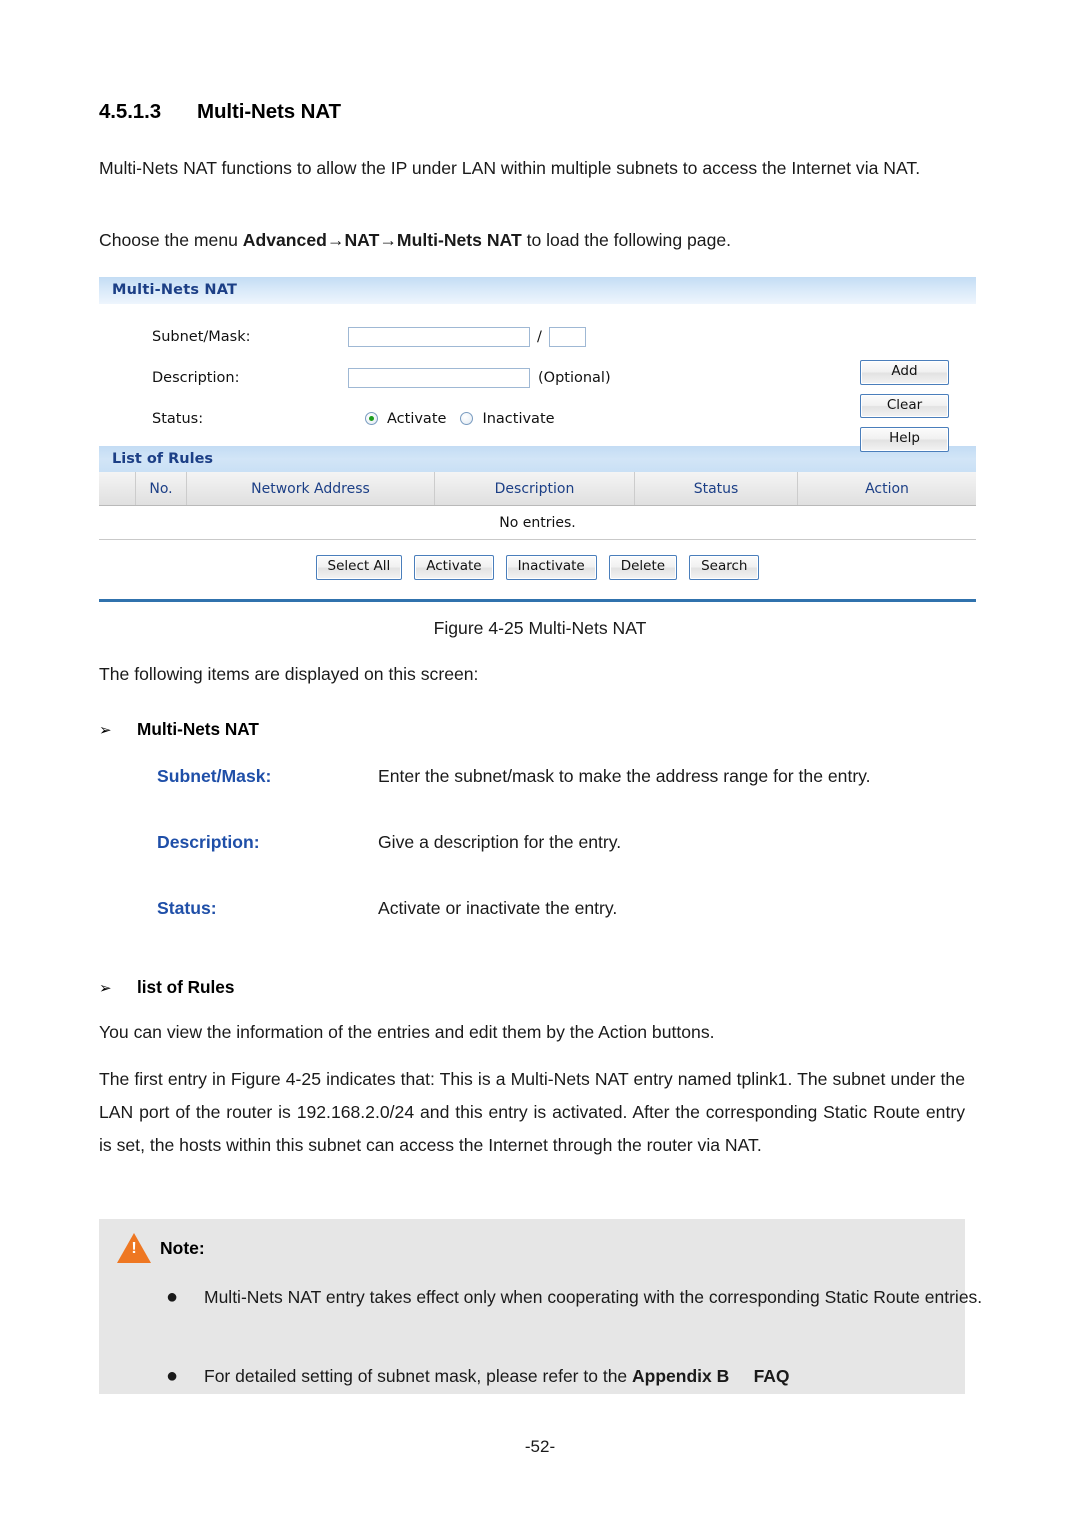  Describe the element at coordinates (439, 336) in the screenshot. I see `subnet-input` at that location.